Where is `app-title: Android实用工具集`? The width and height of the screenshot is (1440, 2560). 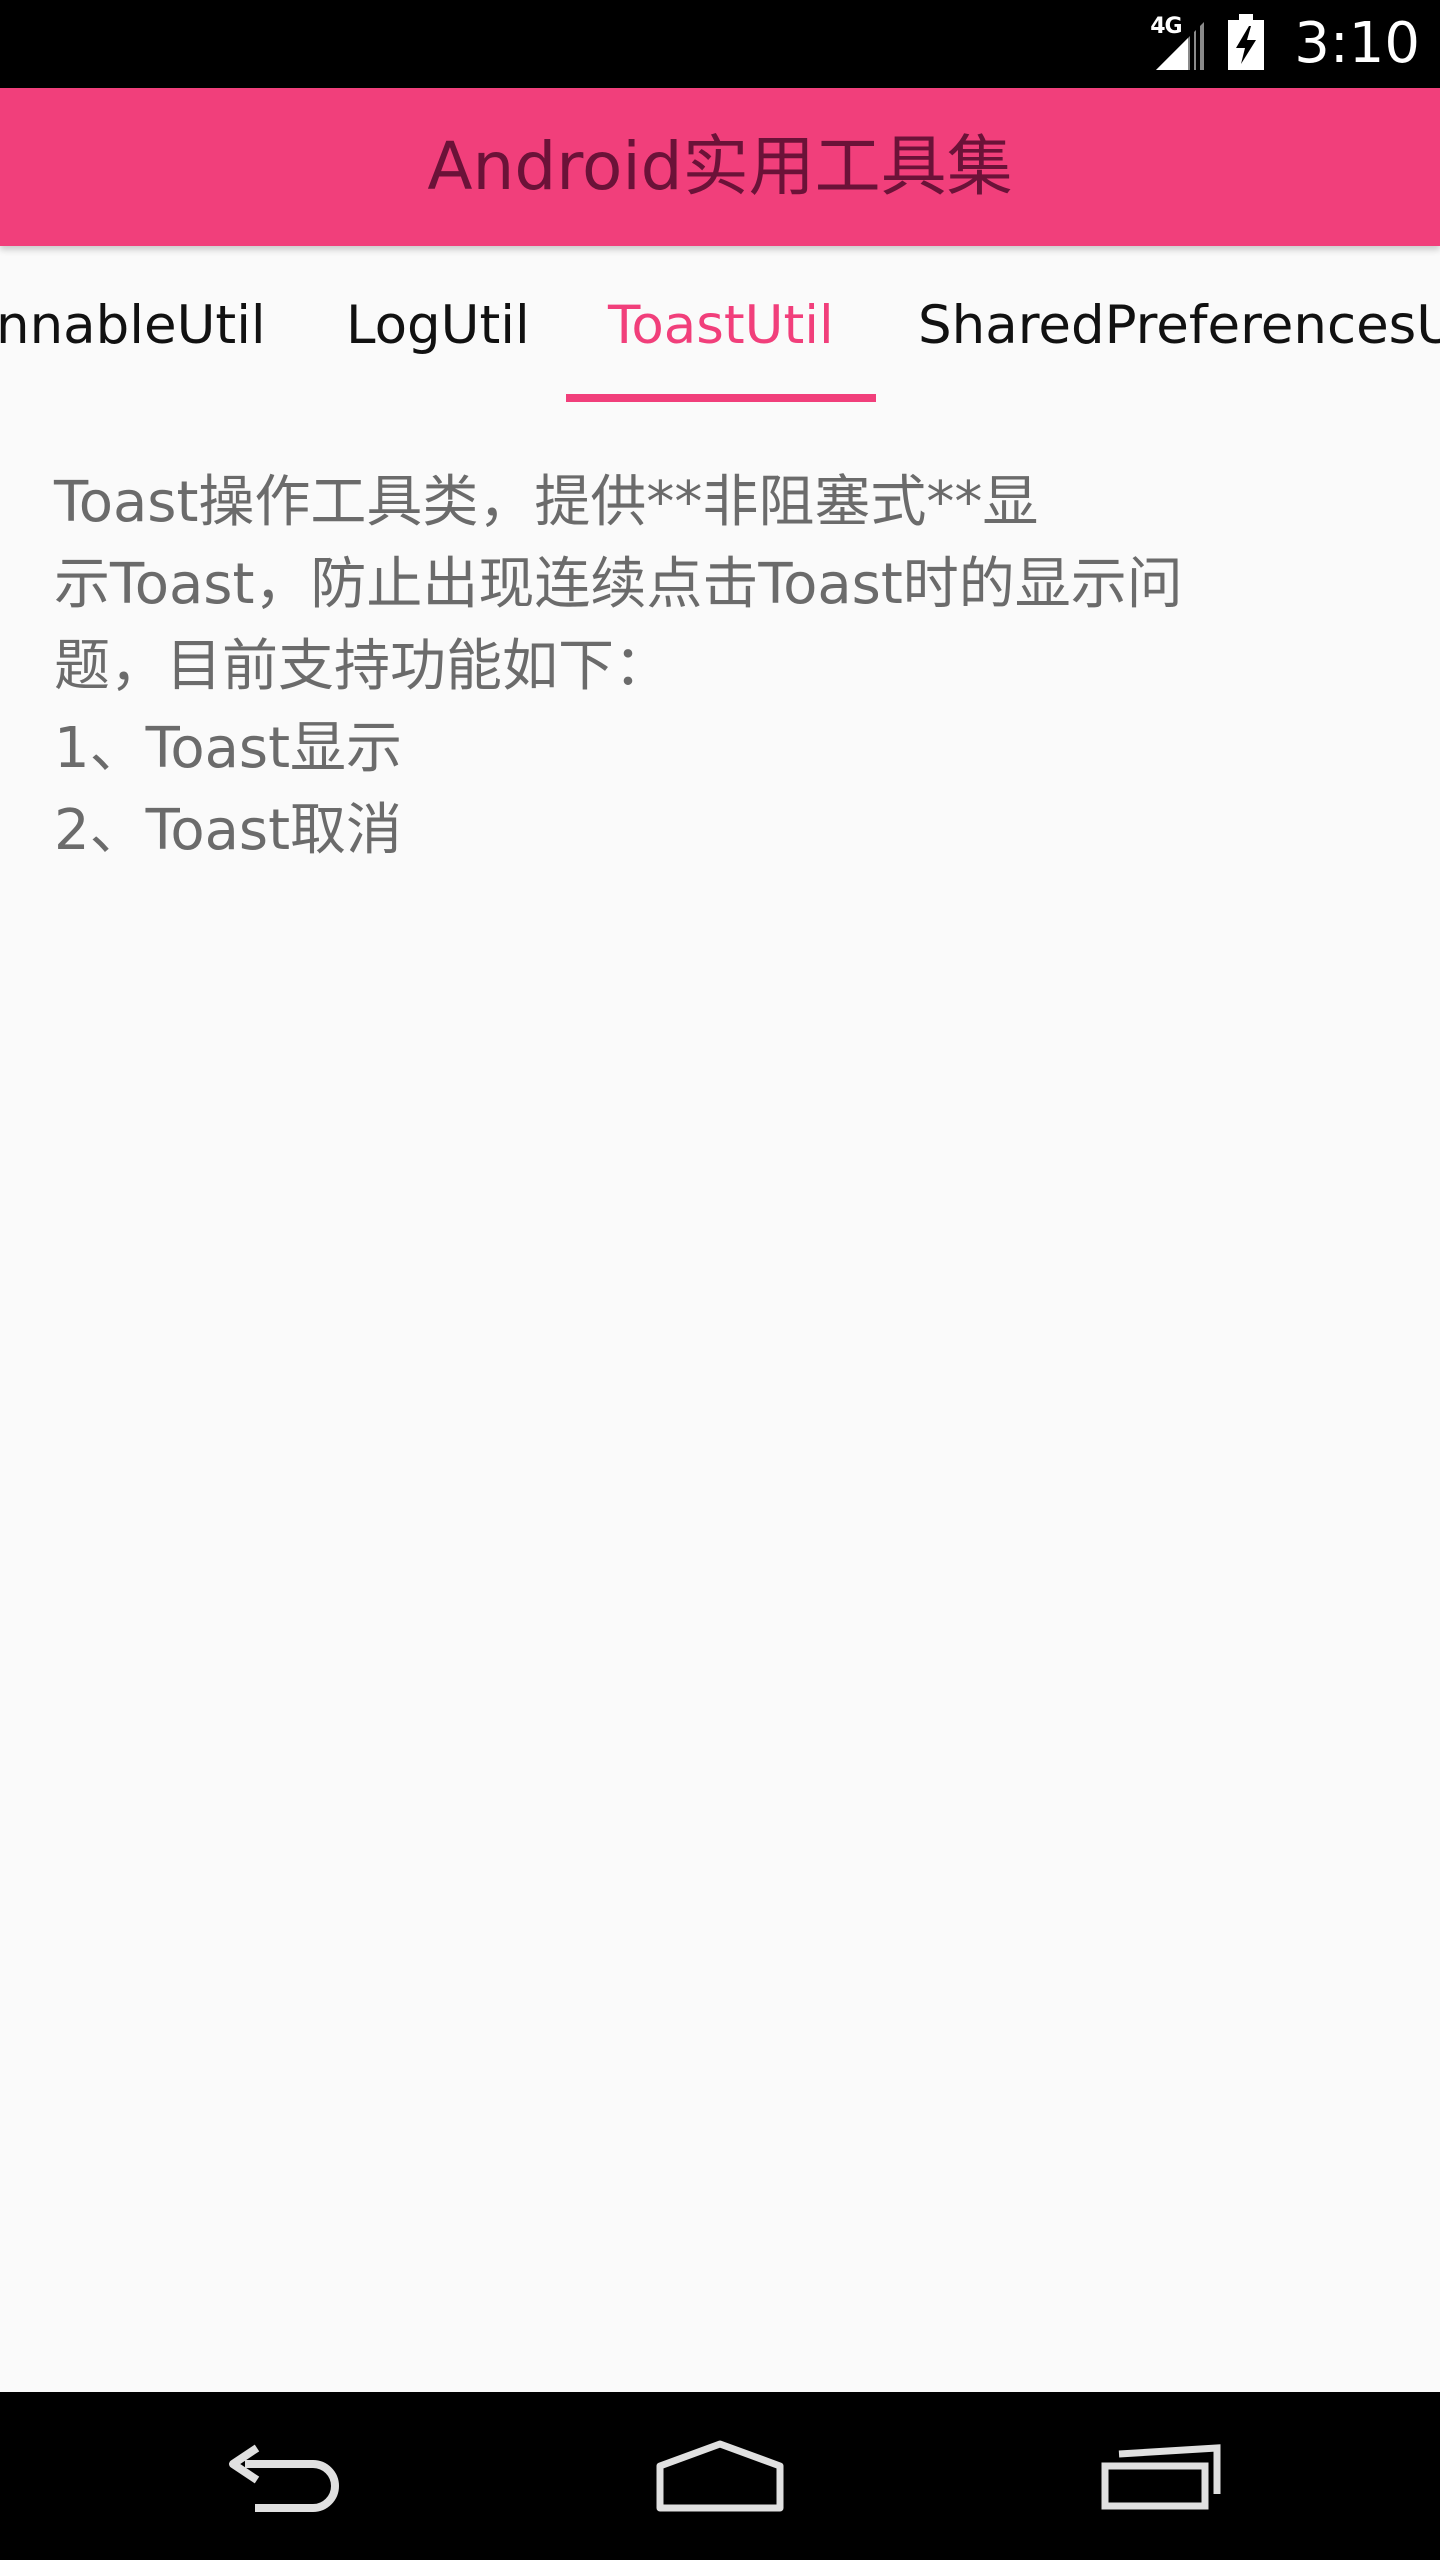 app-title: Android实用工具集 is located at coordinates (720, 166).